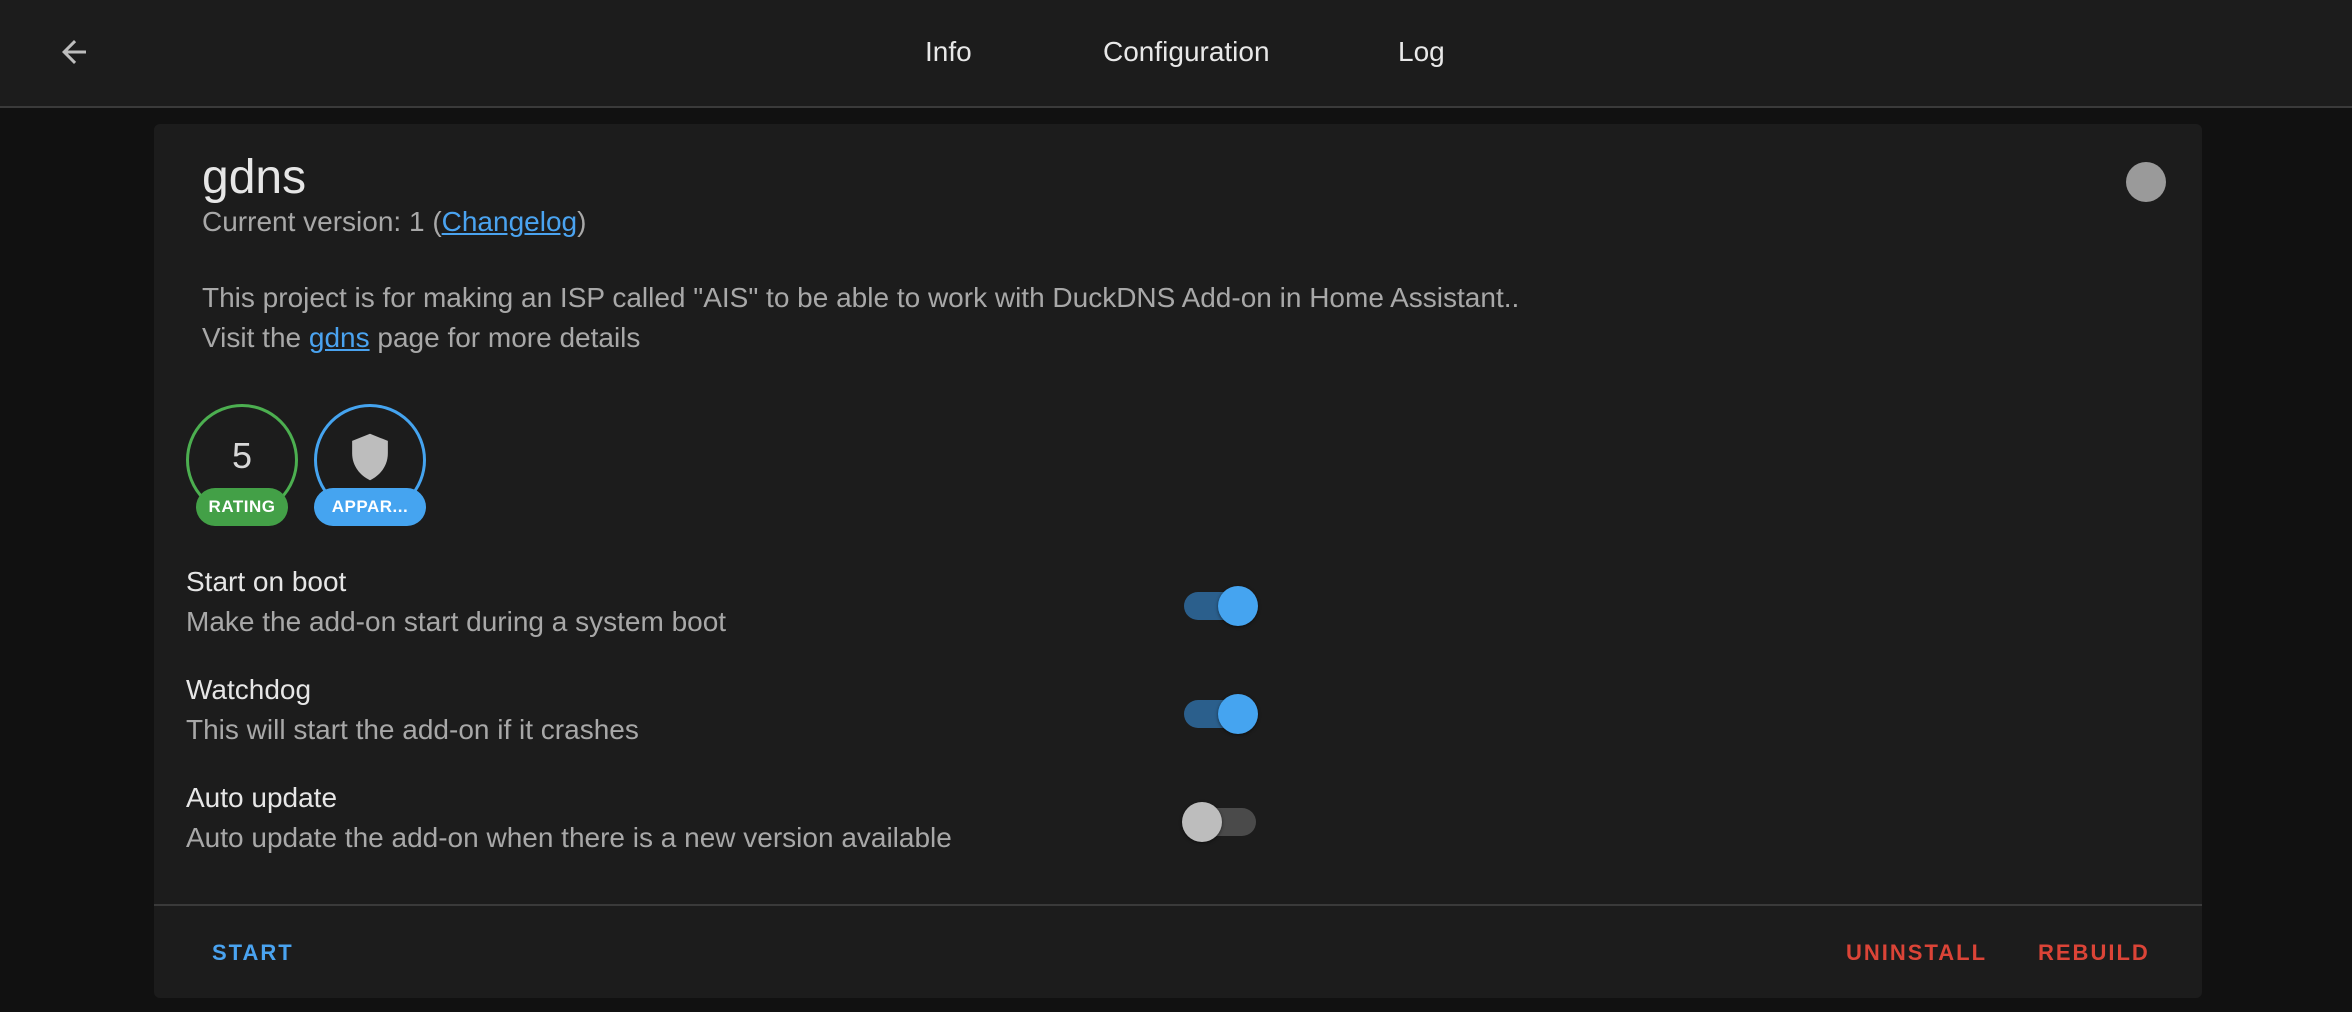 Image resolution: width=2352 pixels, height=1012 pixels. I want to click on uninstall-button: UNINSTALL, so click(1916, 953).